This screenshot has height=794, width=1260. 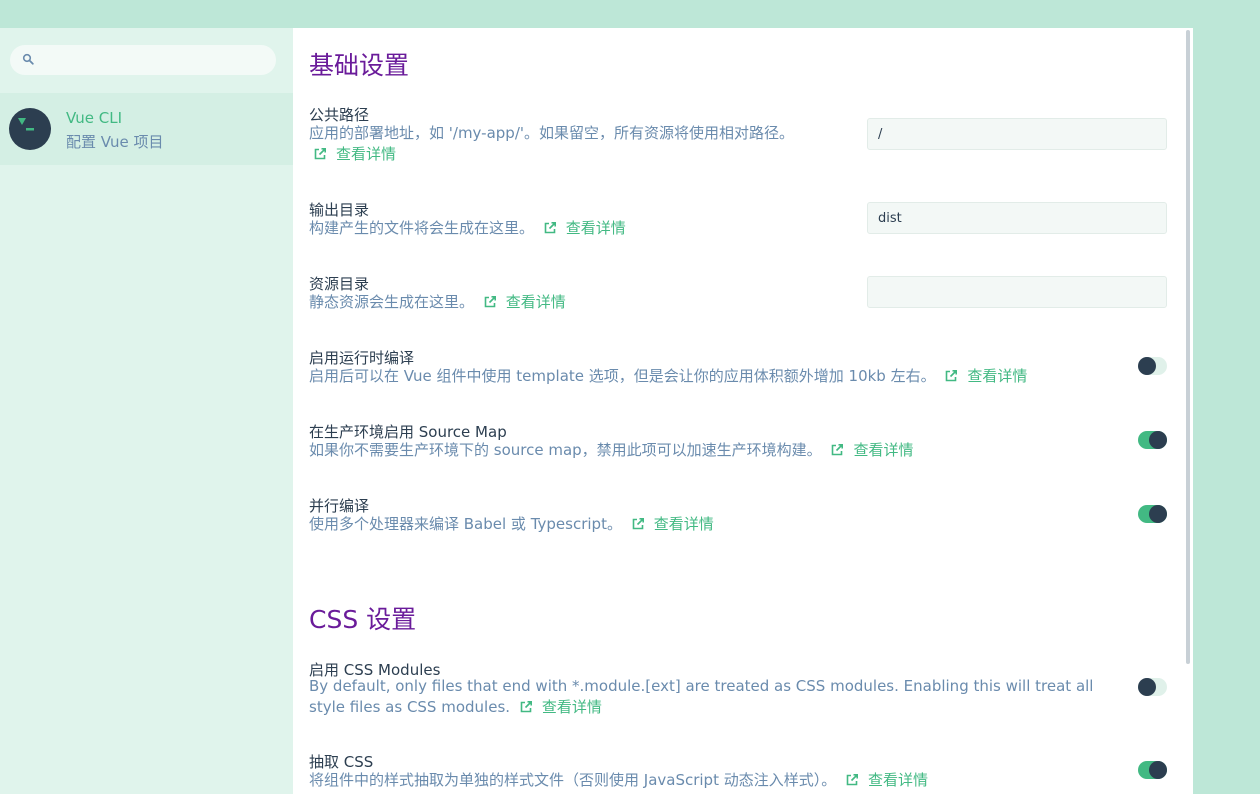 What do you see at coordinates (359, 65) in the screenshot?
I see `section-title-basic: 基础设置` at bounding box center [359, 65].